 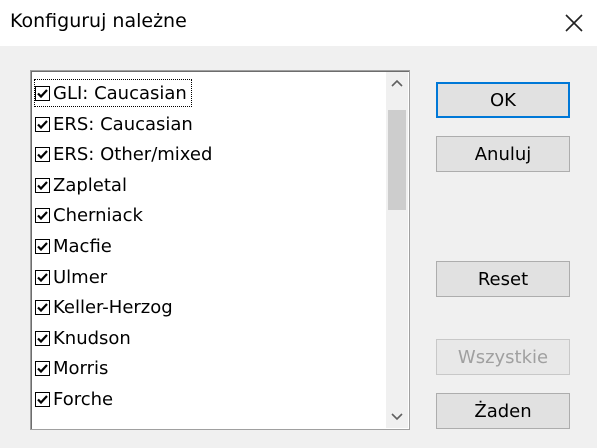 What do you see at coordinates (90, 185) in the screenshot?
I see `list-item-label: Zapletal` at bounding box center [90, 185].